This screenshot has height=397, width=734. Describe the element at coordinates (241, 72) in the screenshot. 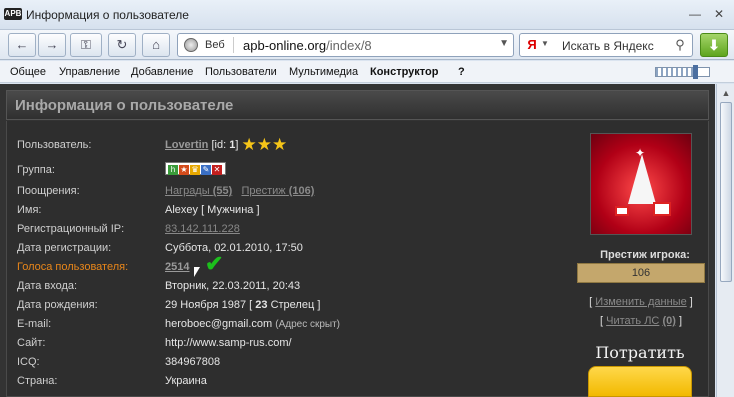

I see `menu-item-users: Пользователи` at that location.